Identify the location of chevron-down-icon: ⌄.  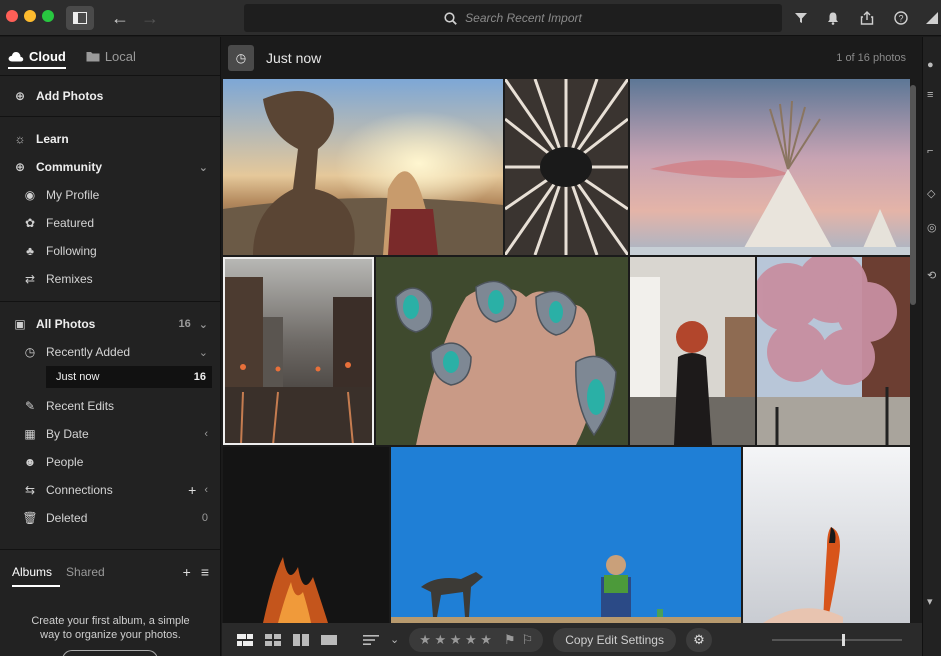
(203, 324).